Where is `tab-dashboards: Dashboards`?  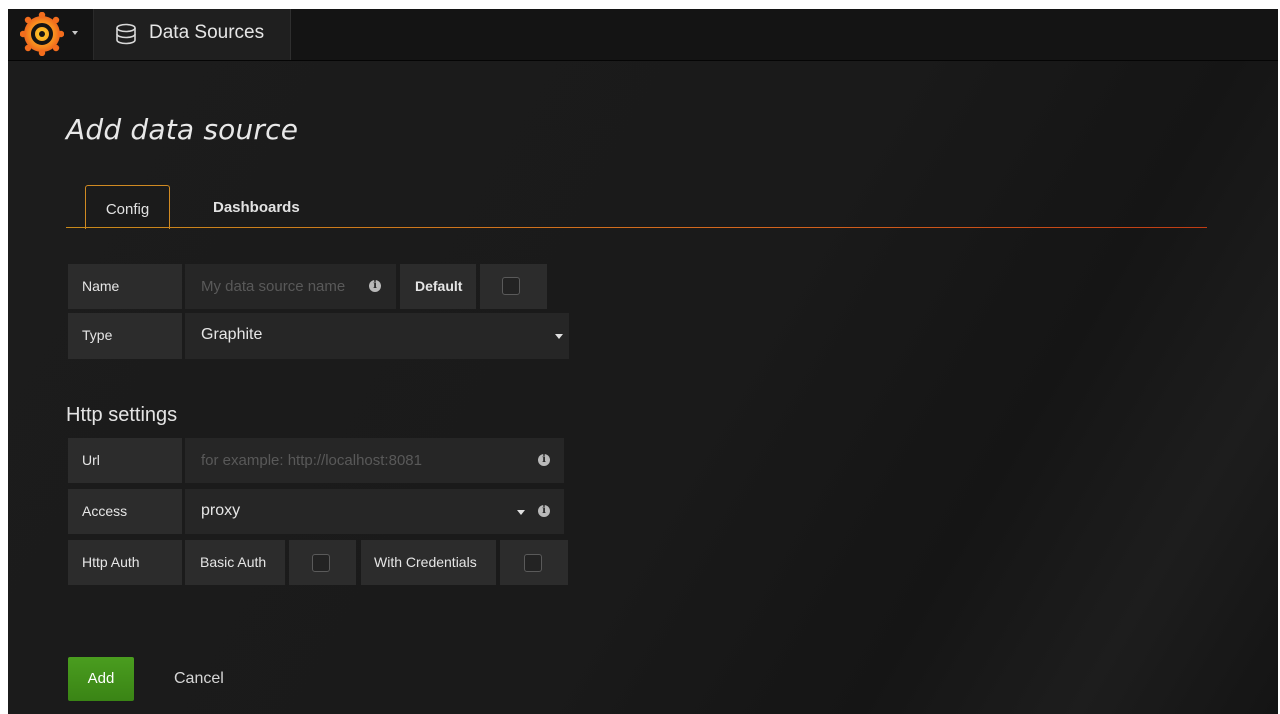 tab-dashboards: Dashboards is located at coordinates (256, 207).